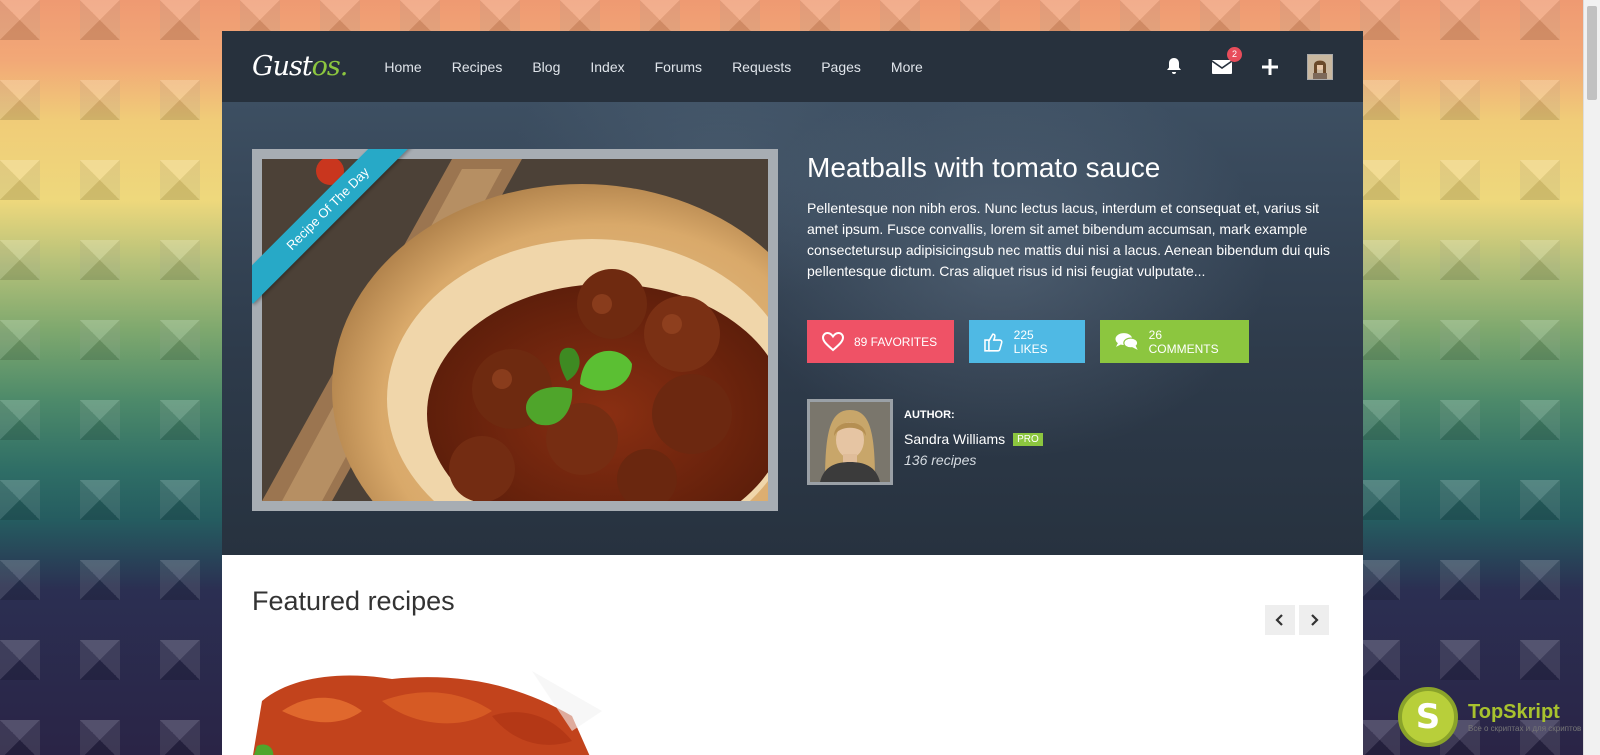  Describe the element at coordinates (353, 601) in the screenshot. I see `featured-recipes-heading: Featured recipes` at that location.